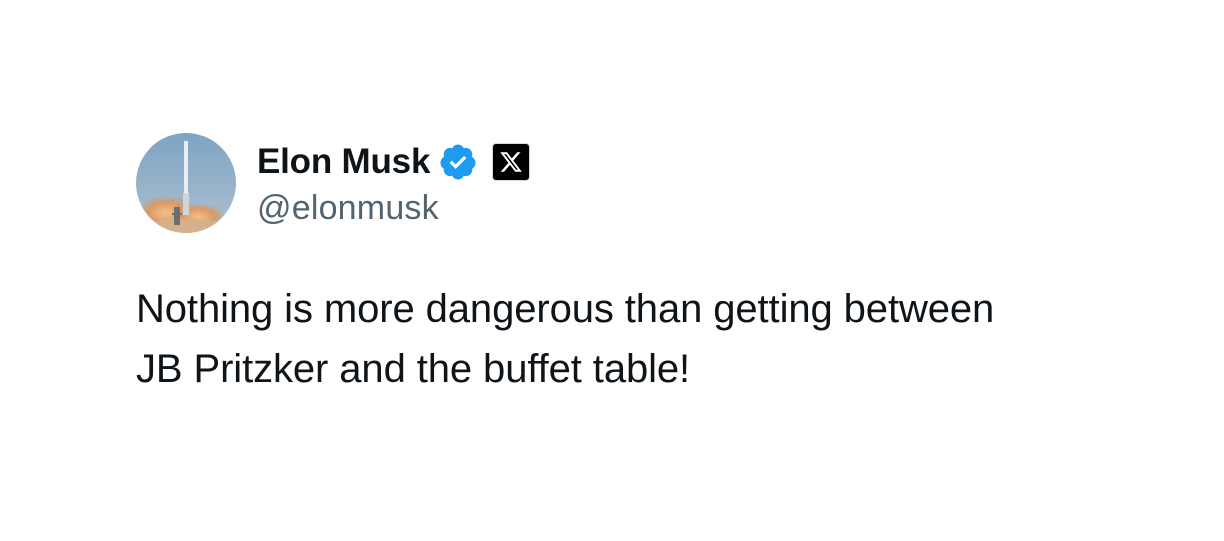 Image resolution: width=1224 pixels, height=541 pixels. Describe the element at coordinates (343, 162) in the screenshot. I see `author-display-name: Elon Musk` at that location.